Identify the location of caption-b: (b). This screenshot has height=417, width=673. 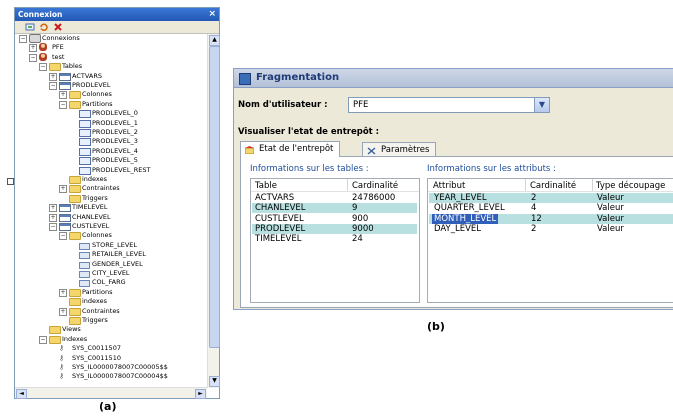
(436, 326).